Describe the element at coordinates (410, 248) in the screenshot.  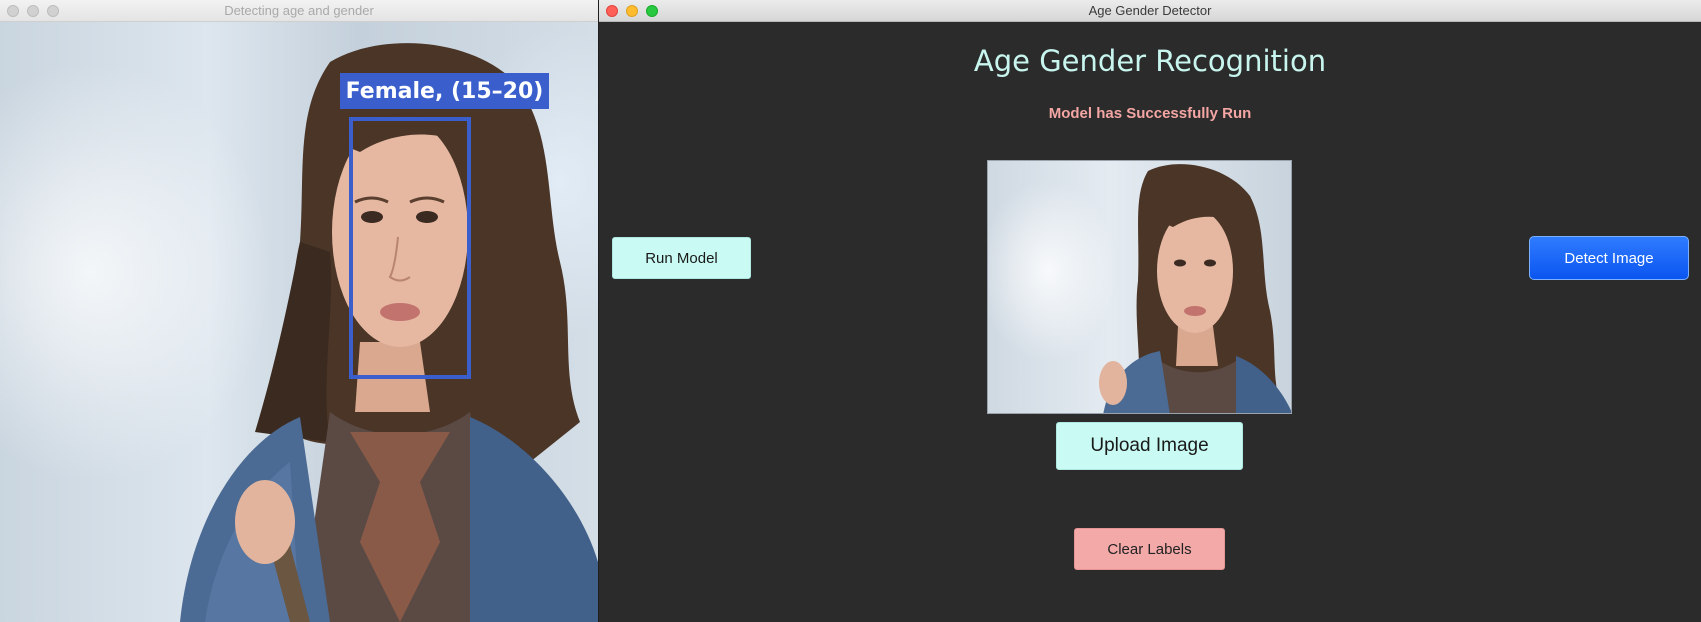
I see `face-bounding-box` at that location.